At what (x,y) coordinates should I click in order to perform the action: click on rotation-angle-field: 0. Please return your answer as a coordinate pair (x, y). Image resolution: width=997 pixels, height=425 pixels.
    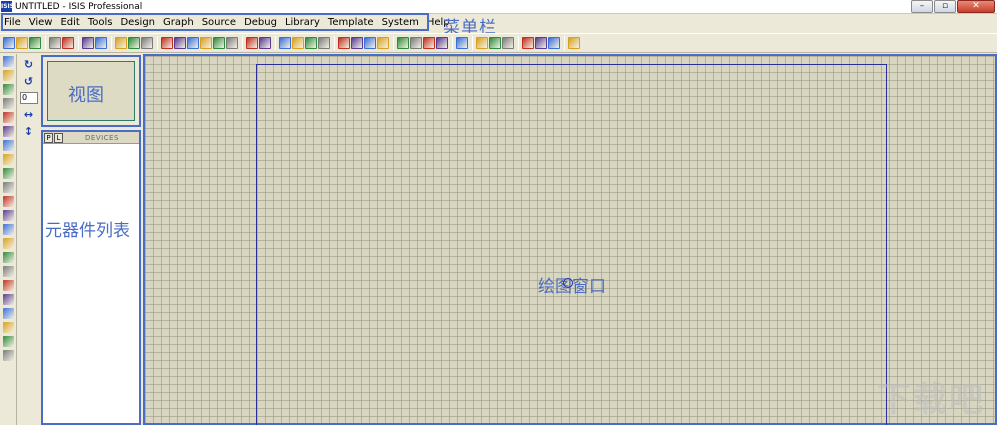
    Looking at the image, I should click on (29, 98).